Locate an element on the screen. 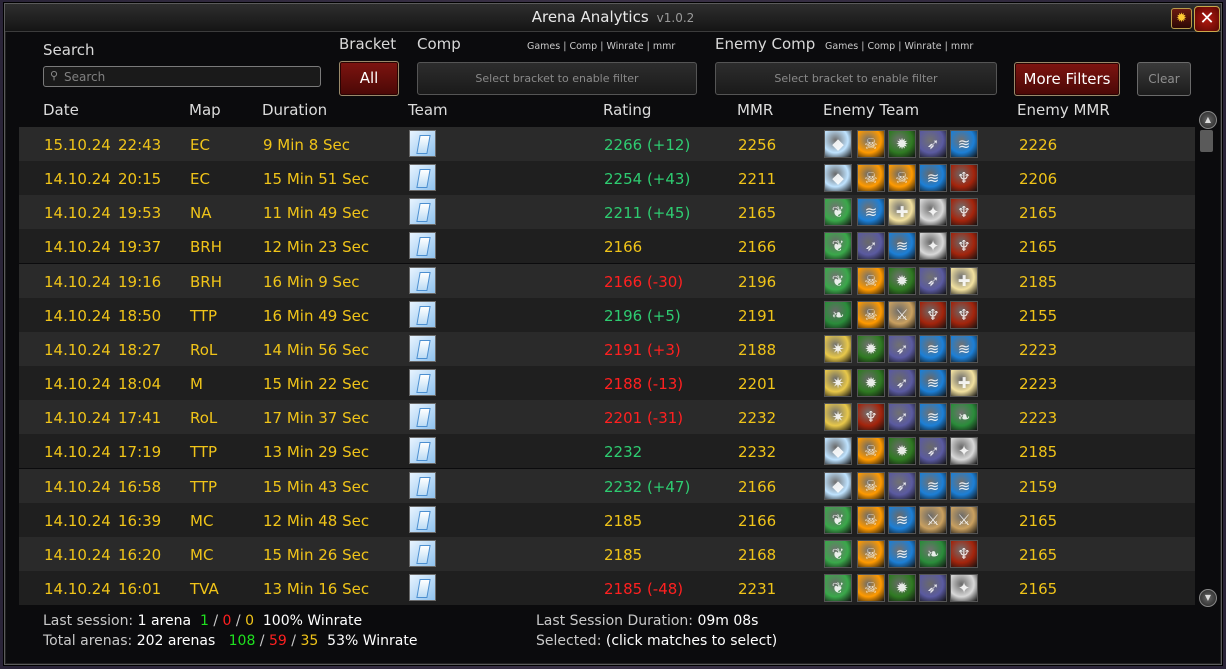 This screenshot has width=1226, height=669. search-input is located at coordinates (189, 76).